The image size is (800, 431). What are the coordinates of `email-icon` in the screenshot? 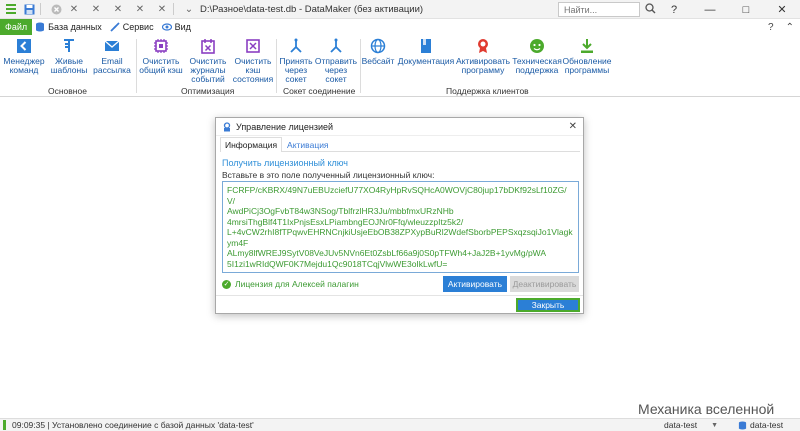 It's located at (112, 46).